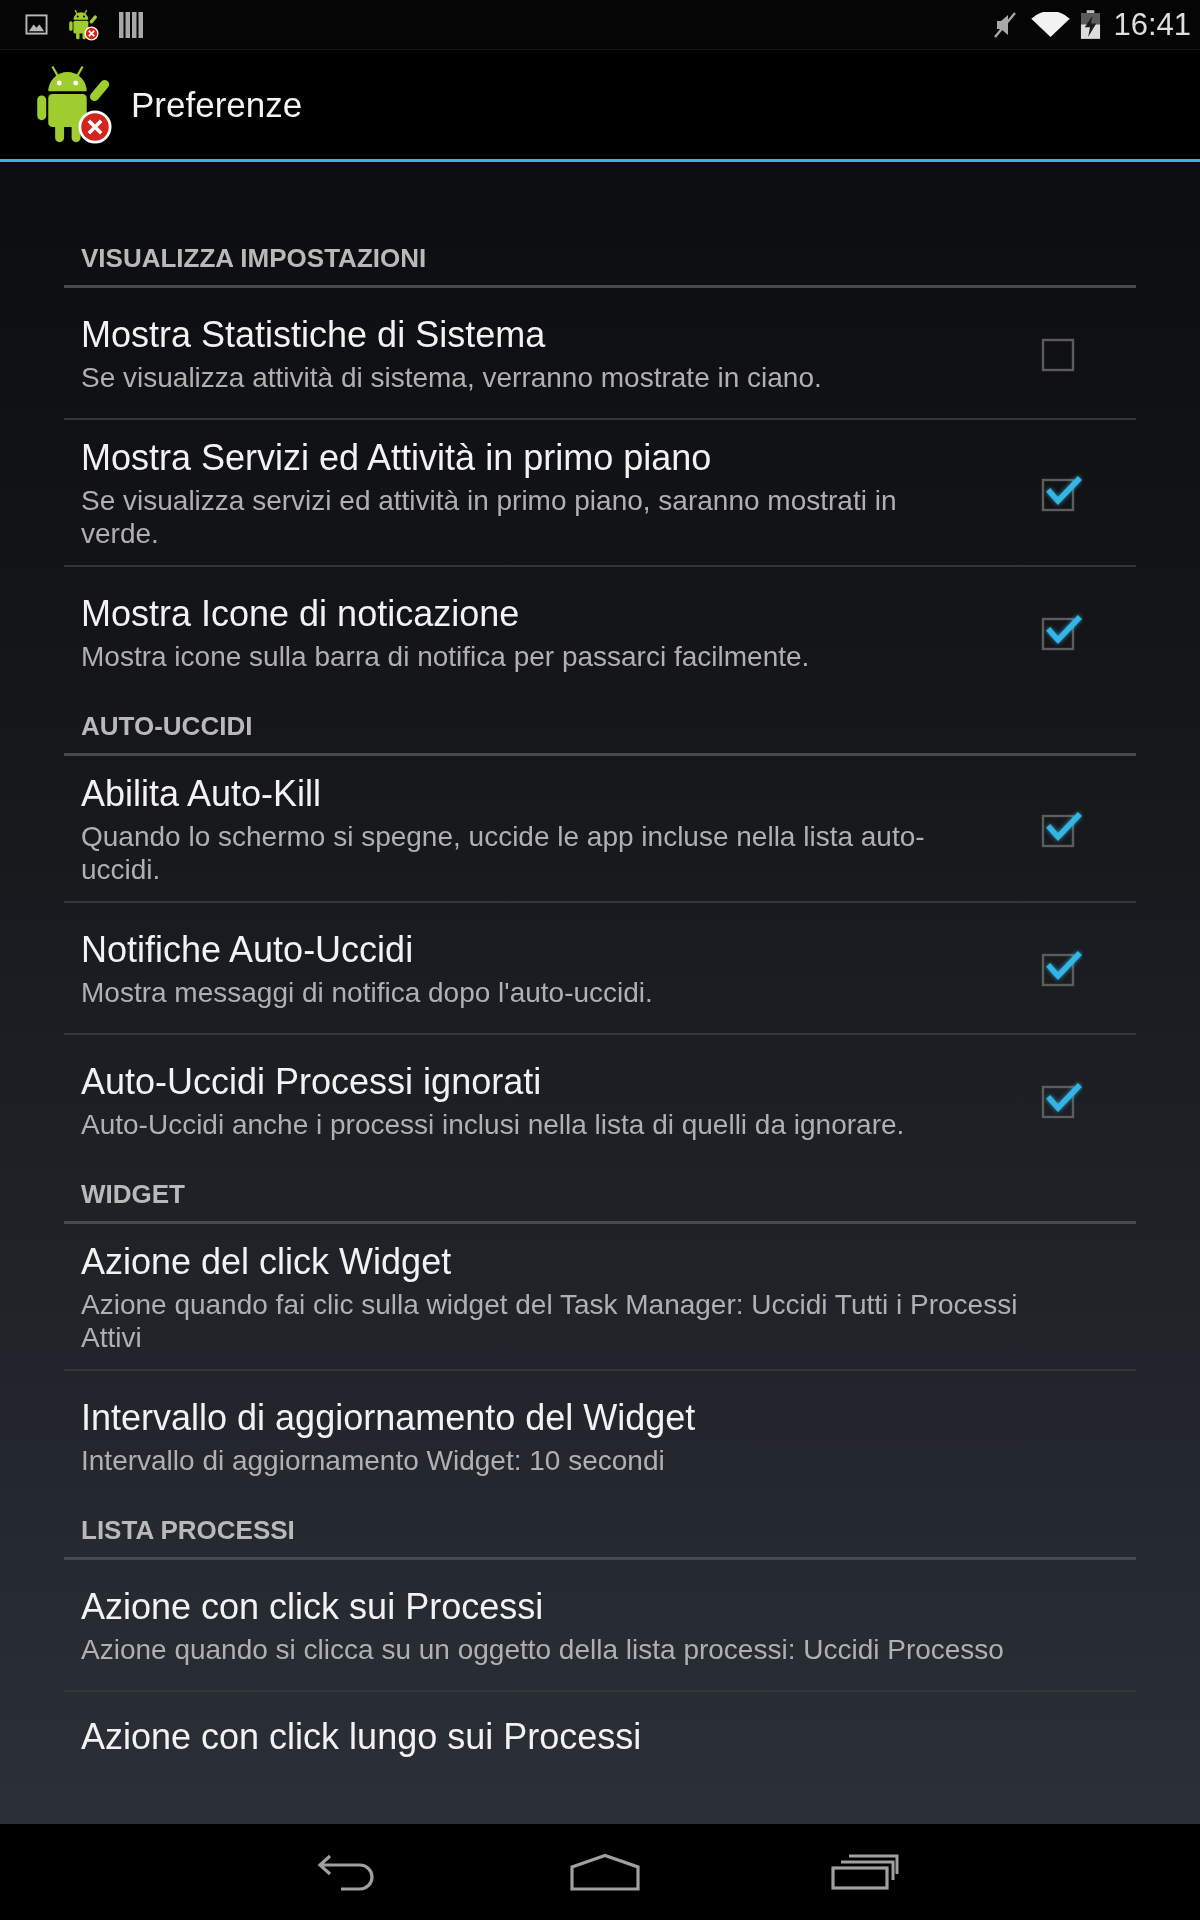 This screenshot has height=1920, width=1200. I want to click on preference-summary: Azione quando fai clic sulla widget del Task Manager: Uccidi Tutti i Processi Attivi, so click(550, 1321).